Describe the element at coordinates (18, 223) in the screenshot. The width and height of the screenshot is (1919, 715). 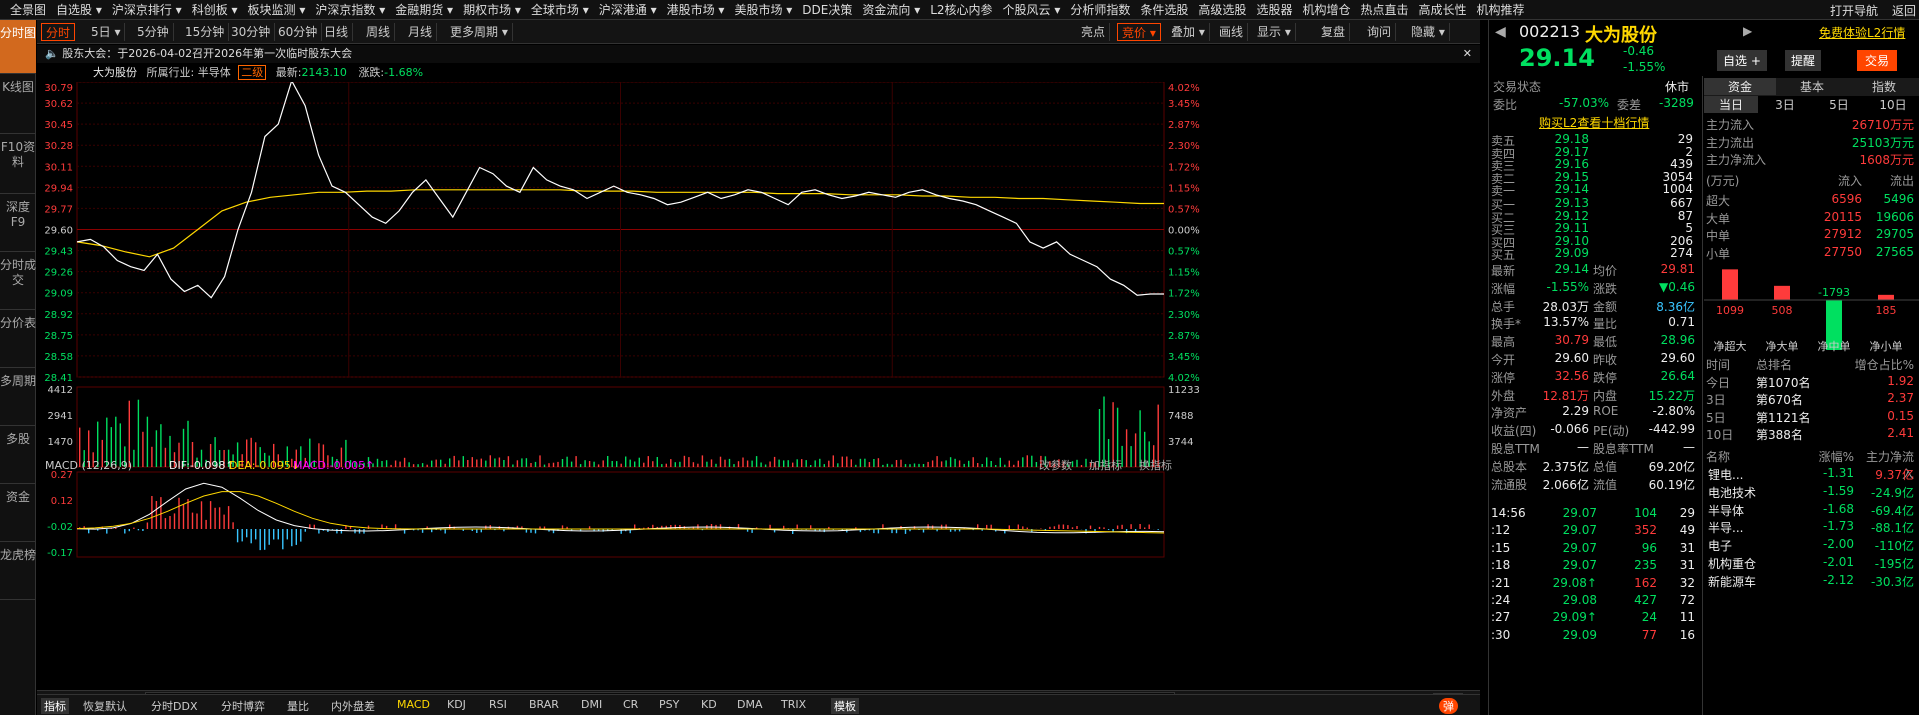
I see `tab-depth: 深度F9` at that location.